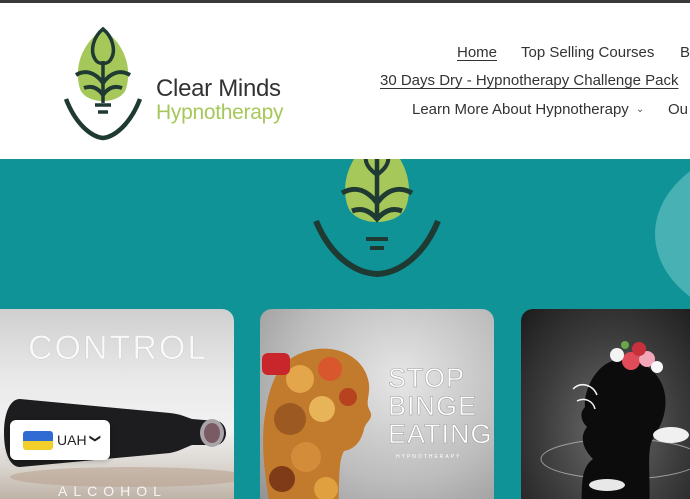  Describe the element at coordinates (520, 109) in the screenshot. I see `nav-learn-more-label: Learn More About Hypnotherapy` at that location.